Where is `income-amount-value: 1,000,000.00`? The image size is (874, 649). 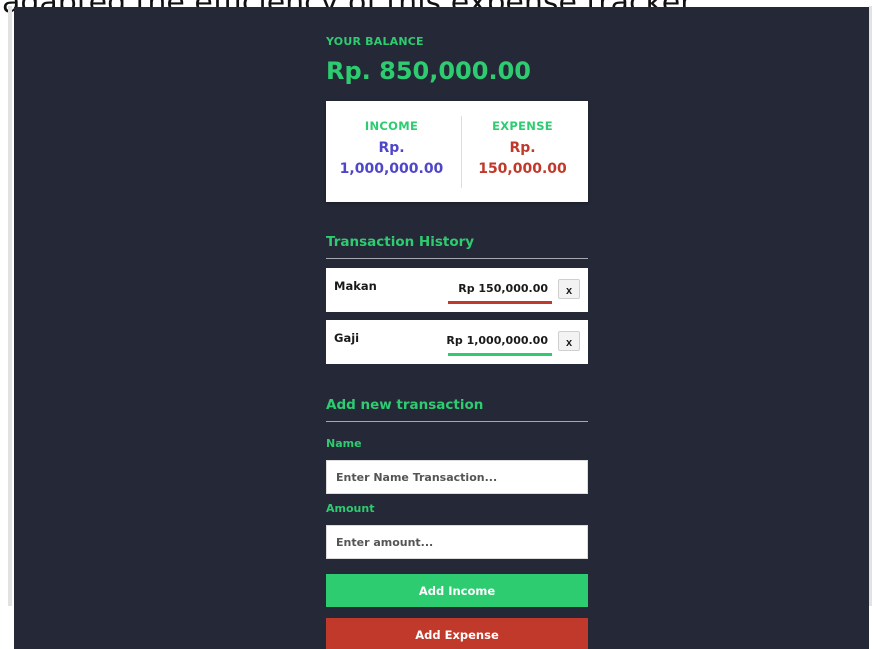
income-amount-value: 1,000,000.00 is located at coordinates (391, 169).